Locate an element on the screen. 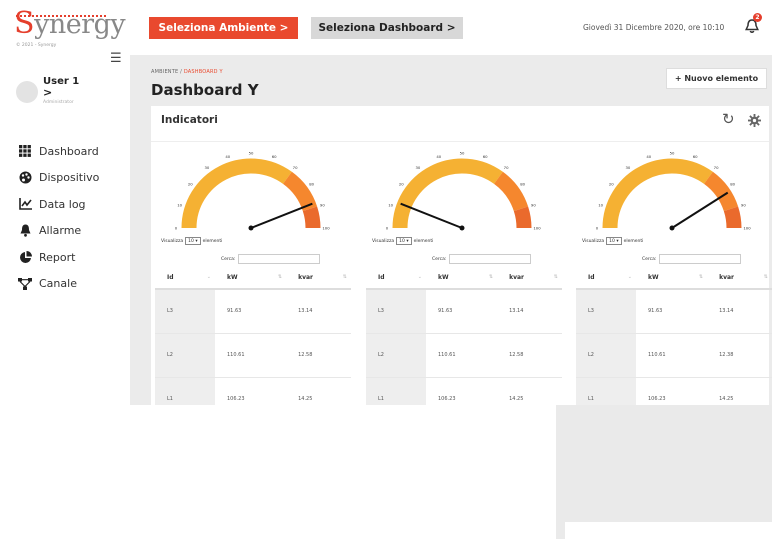 The height and width of the screenshot is (539, 772). notification-badge: 2 is located at coordinates (757, 17).